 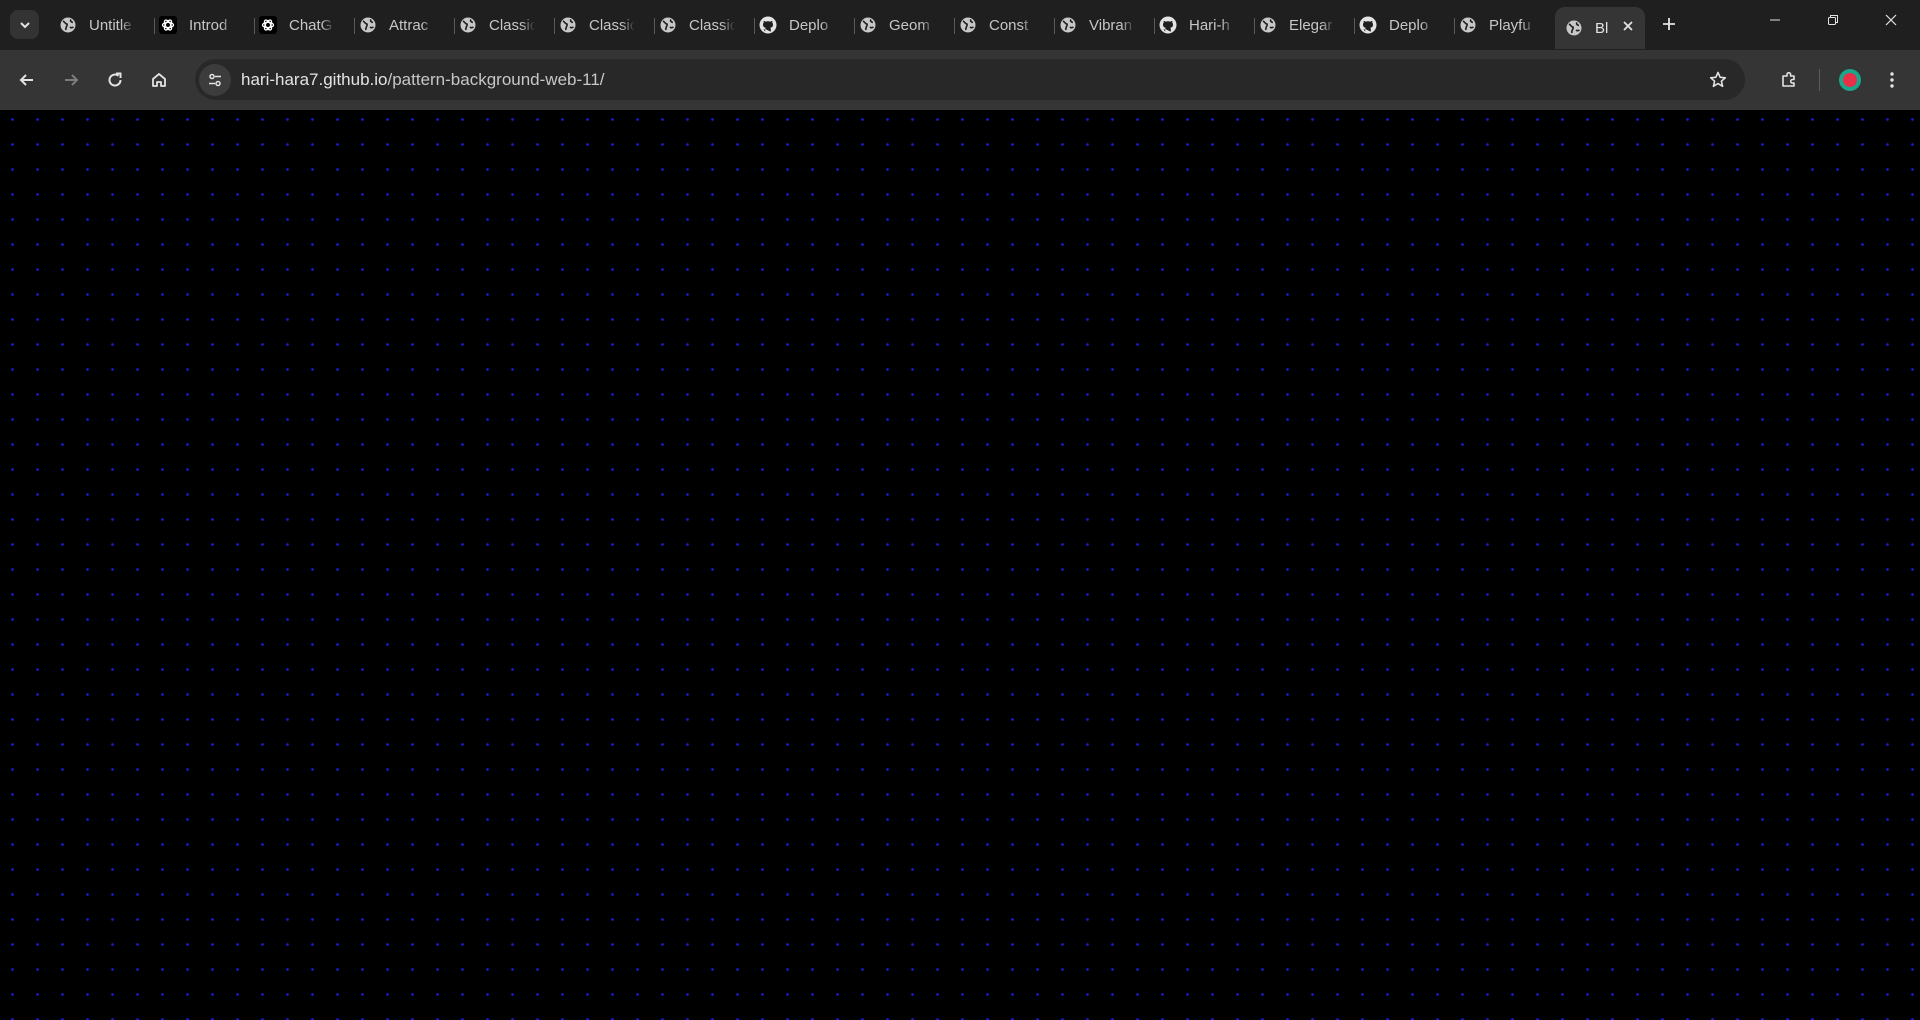 I want to click on window-controls, so click(x=1833, y=20).